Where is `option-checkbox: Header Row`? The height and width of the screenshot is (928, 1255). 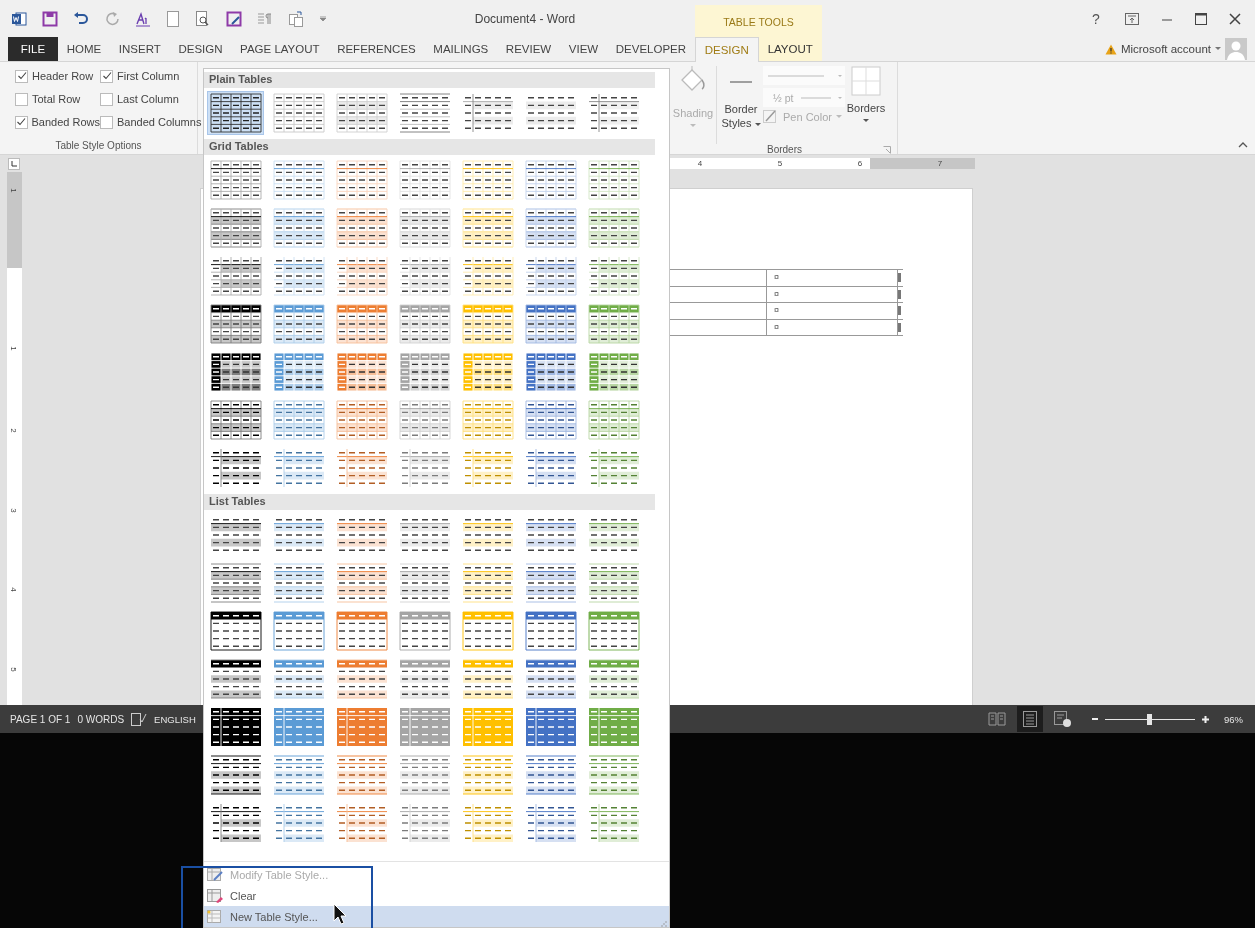 option-checkbox: Header Row is located at coordinates (57, 76).